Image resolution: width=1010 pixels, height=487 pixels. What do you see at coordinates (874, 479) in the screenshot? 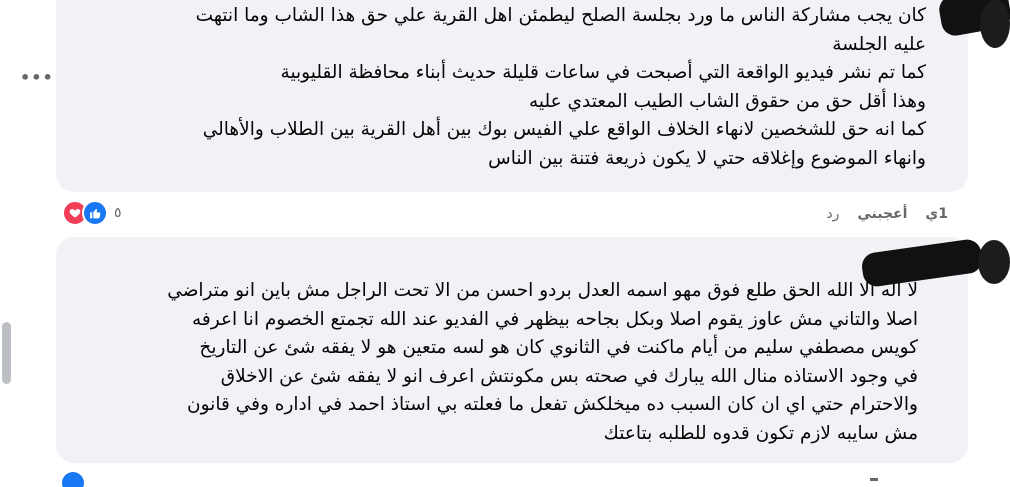
I see `comment-actions` at bounding box center [874, 479].